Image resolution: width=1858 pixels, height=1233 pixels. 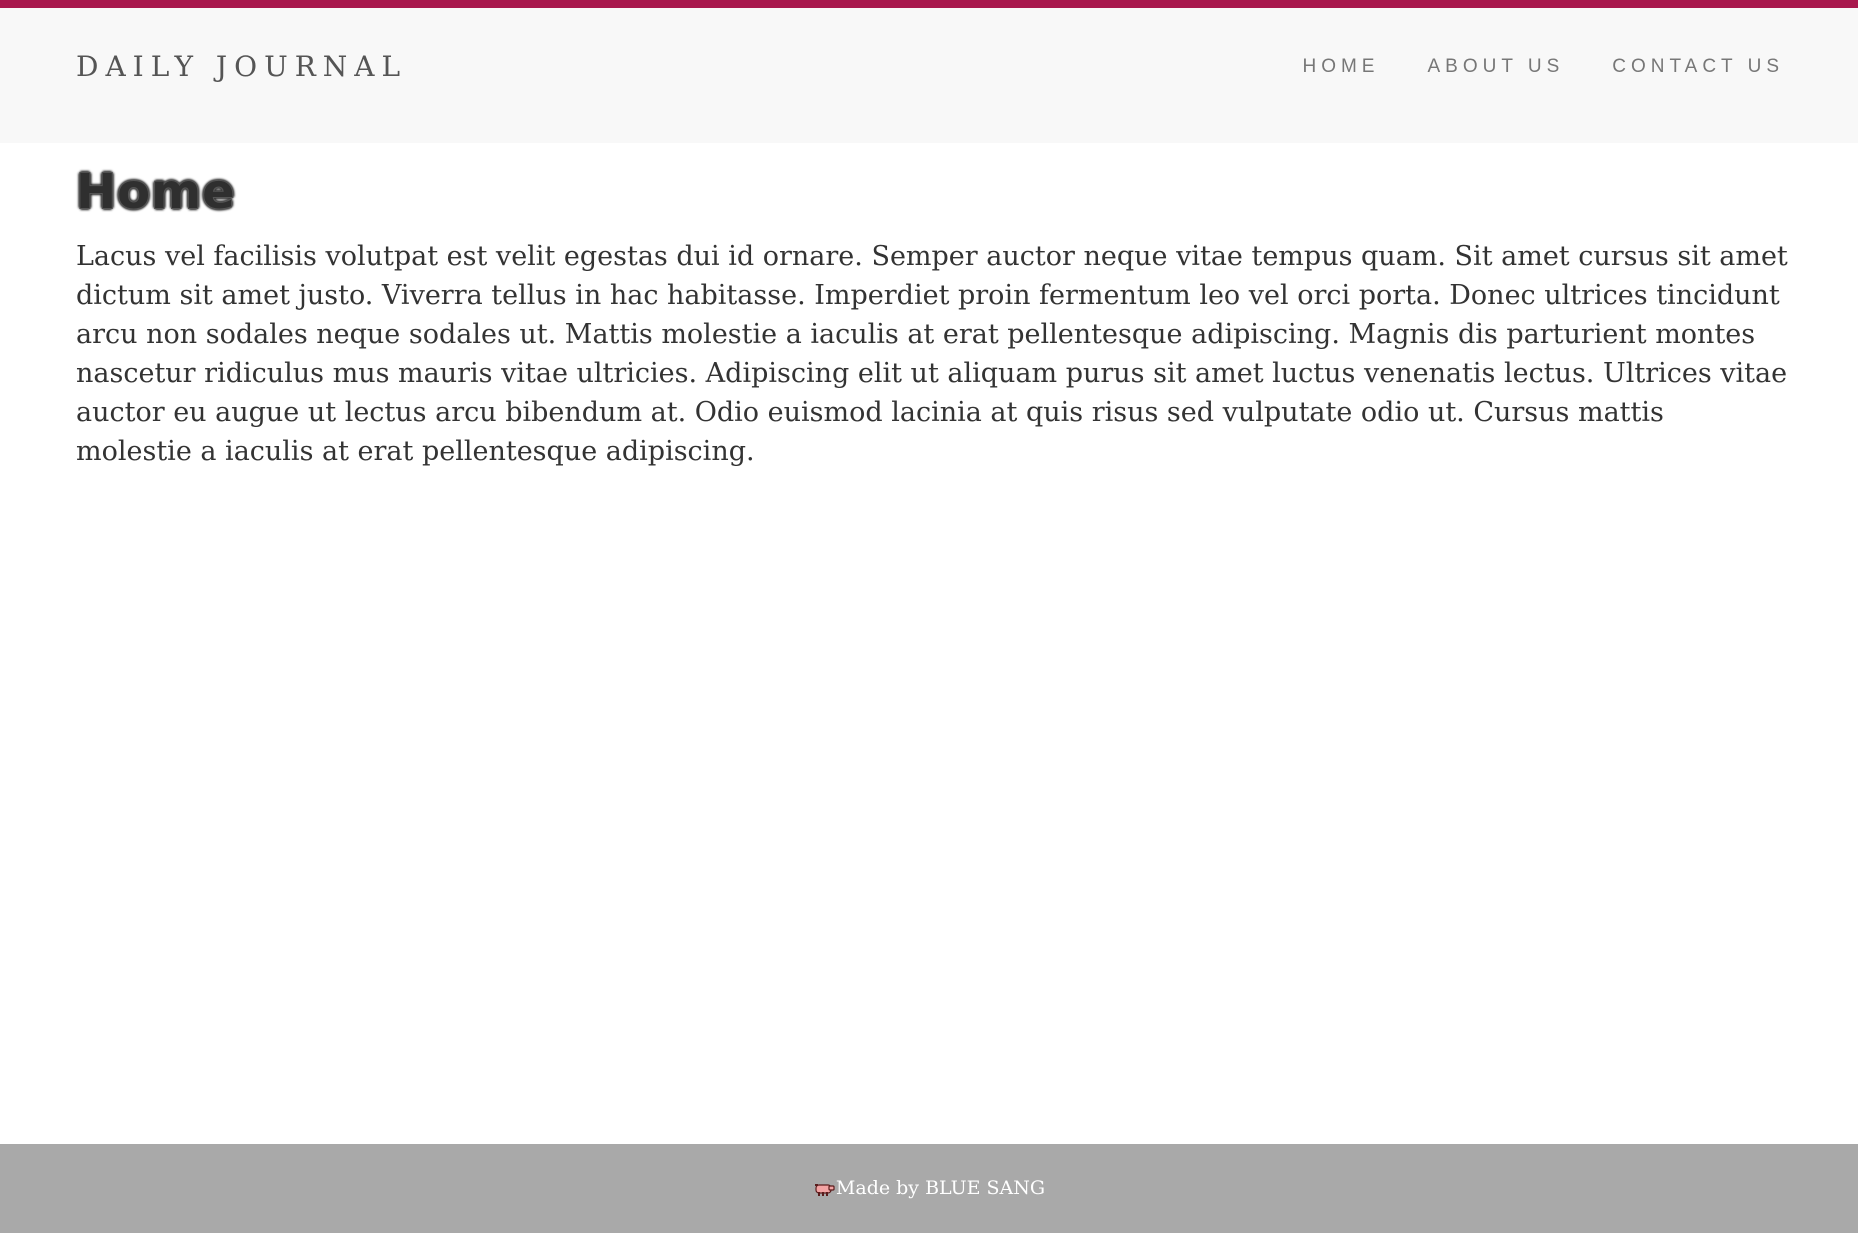 I want to click on nav-item-contact-us: CONTACT US, so click(x=1698, y=67).